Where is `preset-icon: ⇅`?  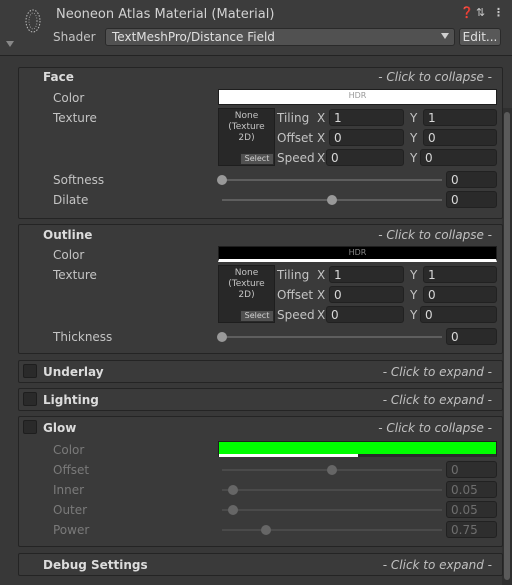
preset-icon: ⇅ is located at coordinates (480, 12).